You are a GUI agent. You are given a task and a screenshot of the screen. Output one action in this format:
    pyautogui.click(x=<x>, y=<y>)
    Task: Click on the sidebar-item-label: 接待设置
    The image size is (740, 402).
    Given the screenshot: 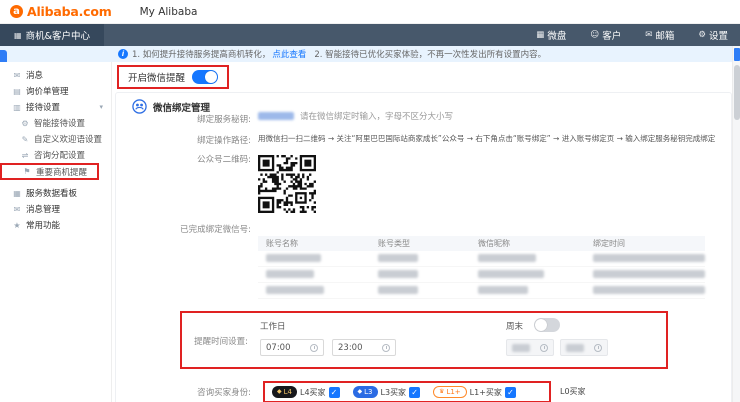 What is the action you would take?
    pyautogui.click(x=43, y=108)
    